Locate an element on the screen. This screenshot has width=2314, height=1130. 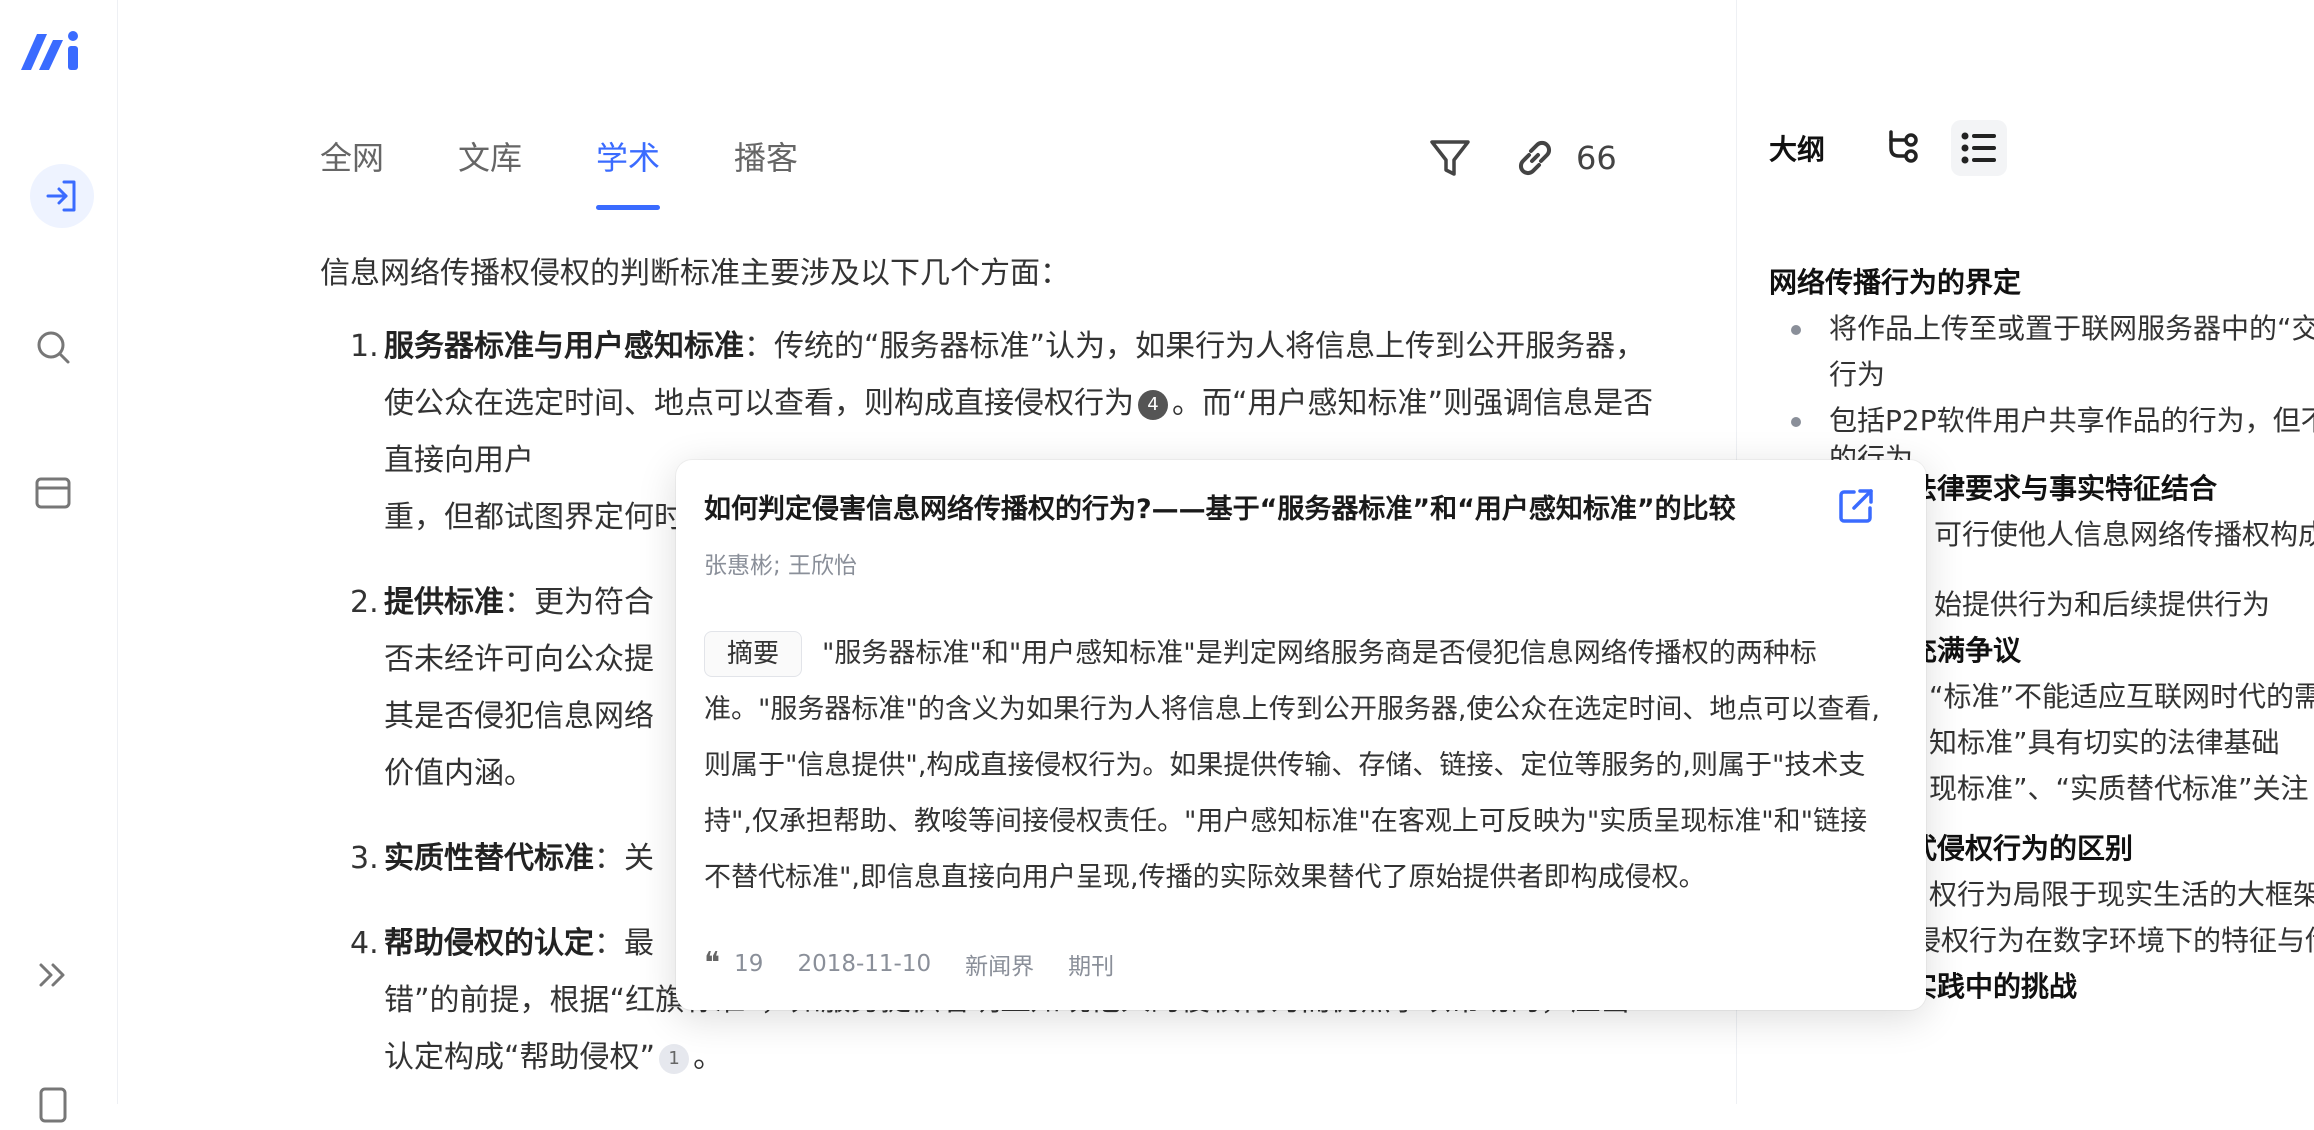
mindmap-view-button is located at coordinates (1903, 148).